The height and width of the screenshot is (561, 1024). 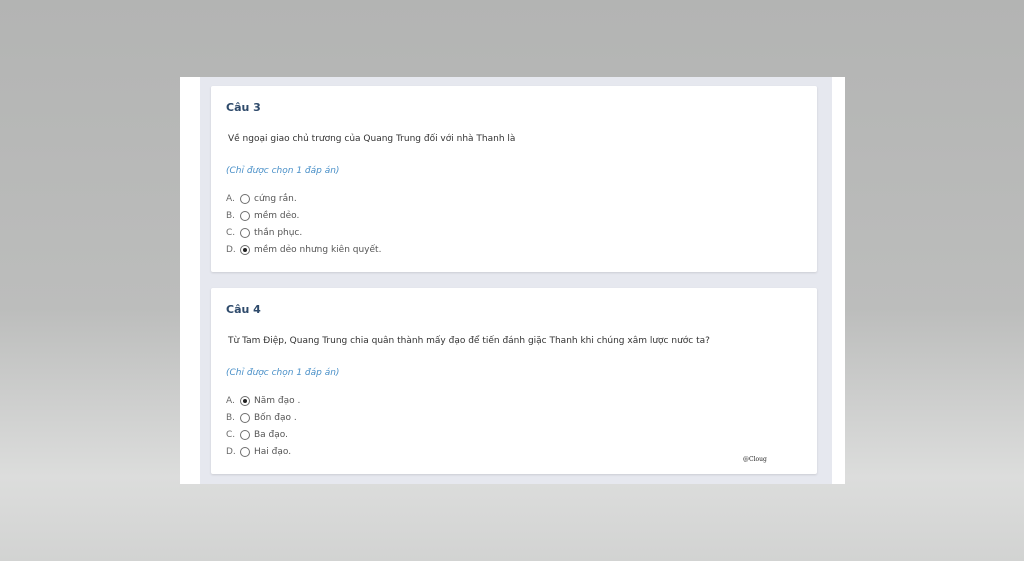 I want to click on option-c: C. Ba đạo., so click(x=263, y=434).